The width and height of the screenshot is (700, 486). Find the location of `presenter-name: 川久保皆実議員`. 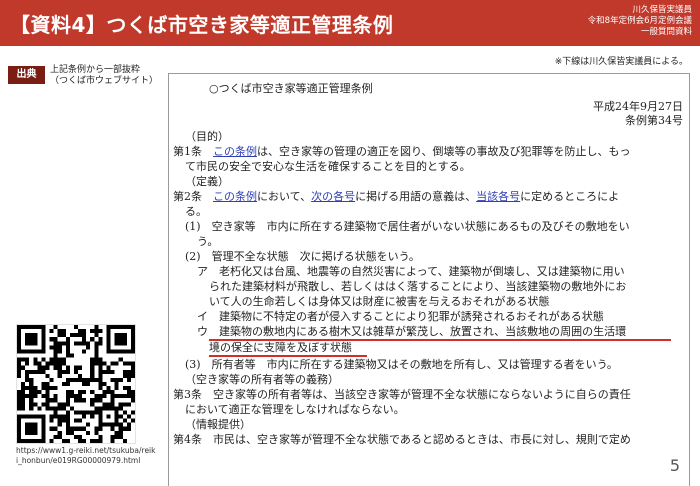

presenter-name: 川久保皆実議員 is located at coordinates (662, 10).